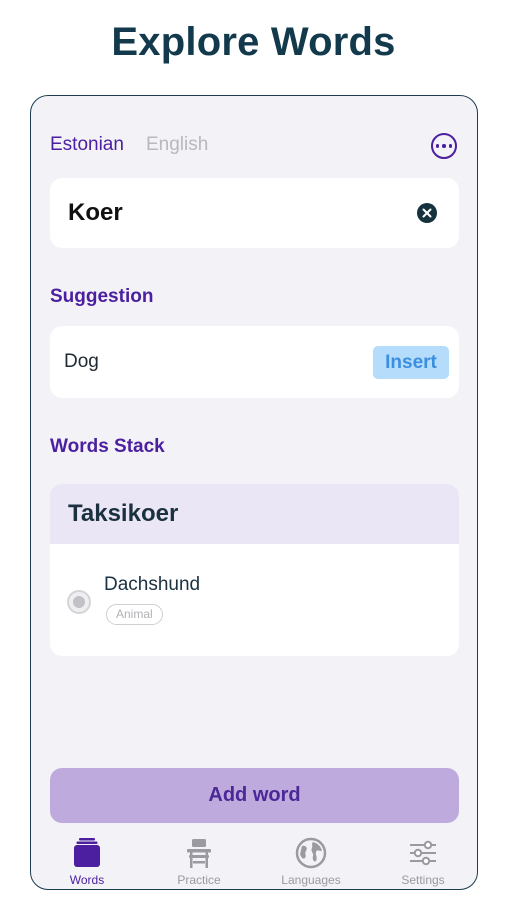 The height and width of the screenshot is (900, 507). What do you see at coordinates (152, 584) in the screenshot?
I see `item-word: Dachshund` at bounding box center [152, 584].